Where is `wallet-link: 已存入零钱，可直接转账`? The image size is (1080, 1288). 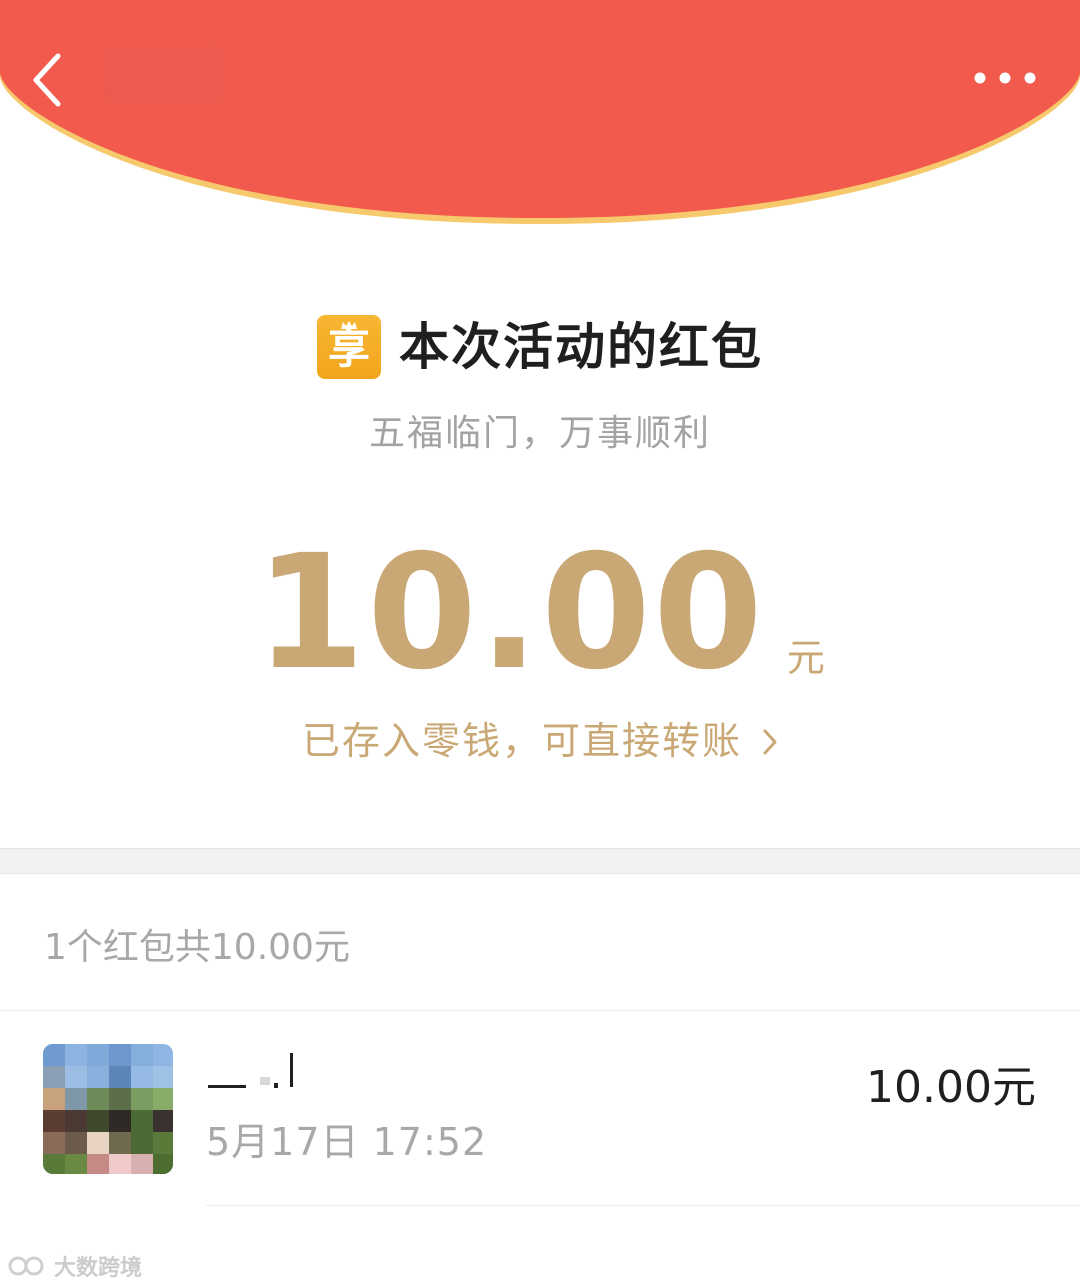 wallet-link: 已存入零钱，可直接转账 is located at coordinates (540, 737).